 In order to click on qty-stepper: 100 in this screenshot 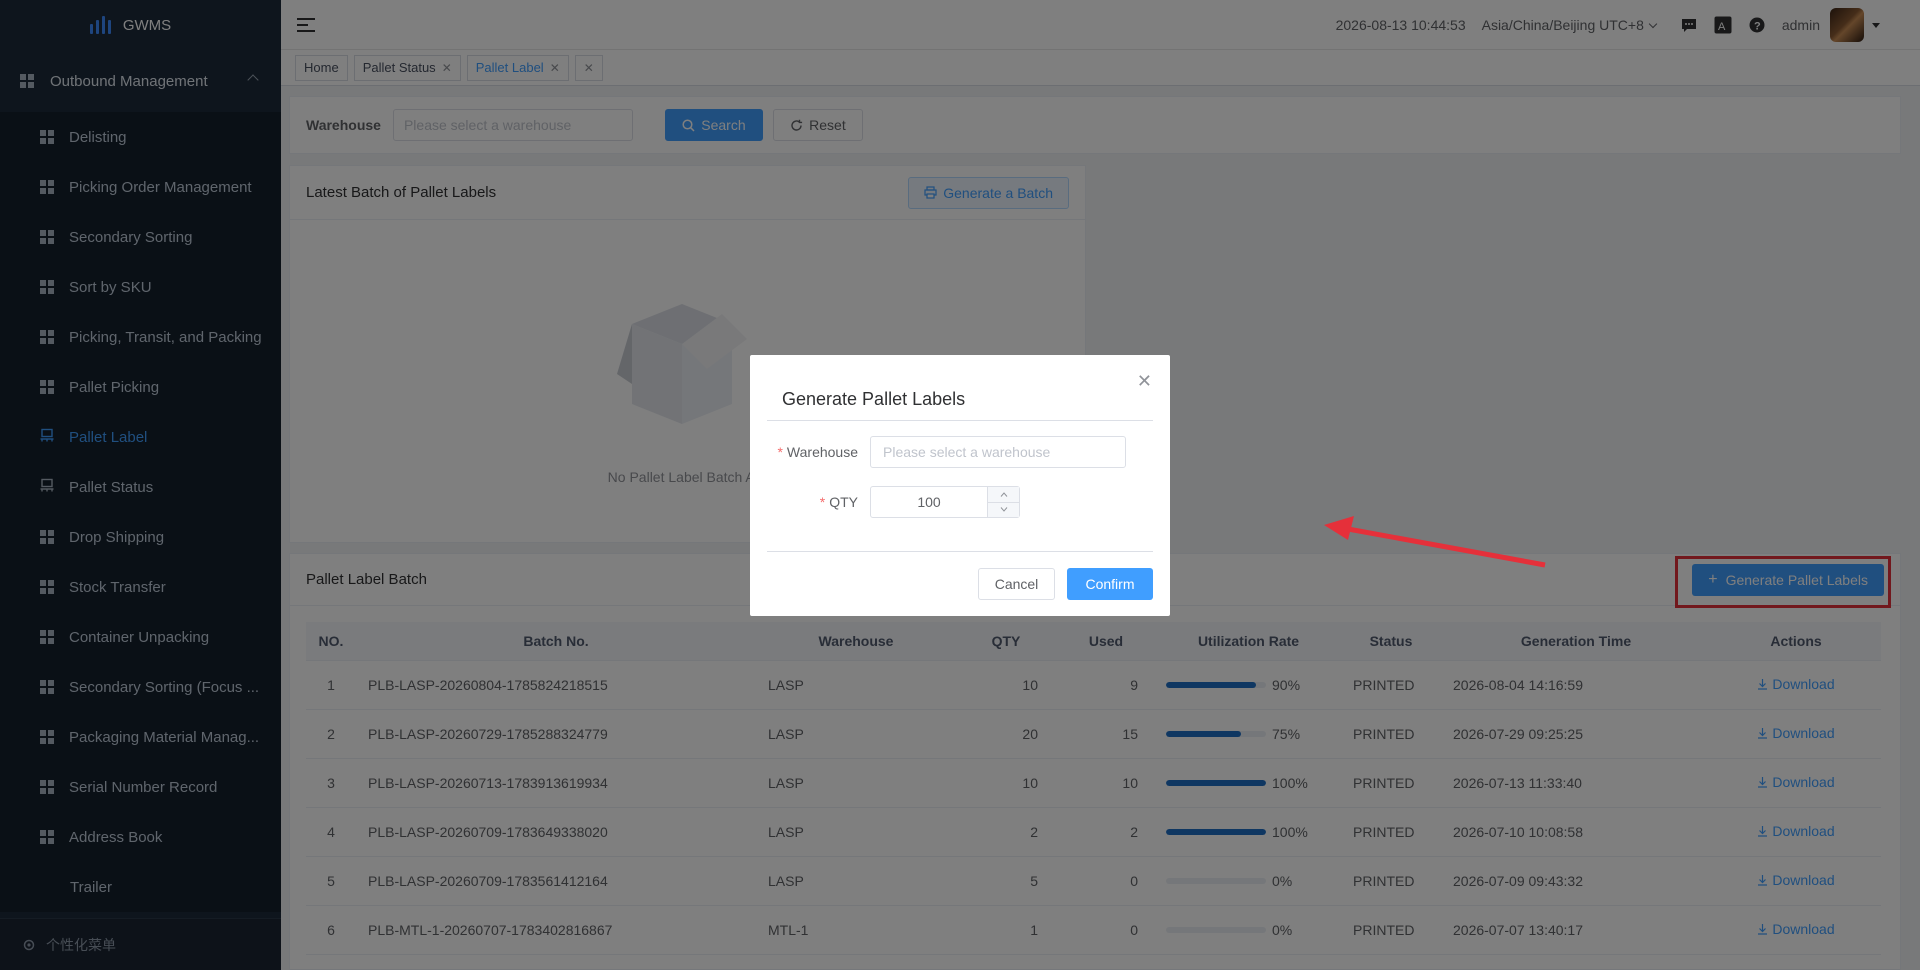, I will do `click(945, 502)`.